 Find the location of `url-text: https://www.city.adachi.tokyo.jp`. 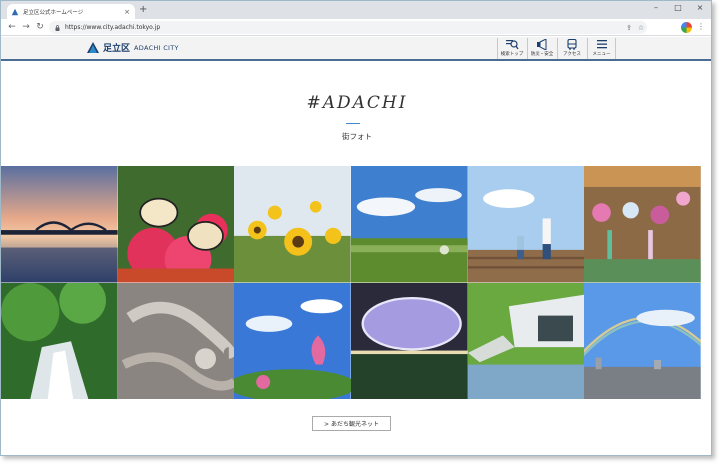

url-text: https://www.city.adachi.tokyo.jp is located at coordinates (113, 27).